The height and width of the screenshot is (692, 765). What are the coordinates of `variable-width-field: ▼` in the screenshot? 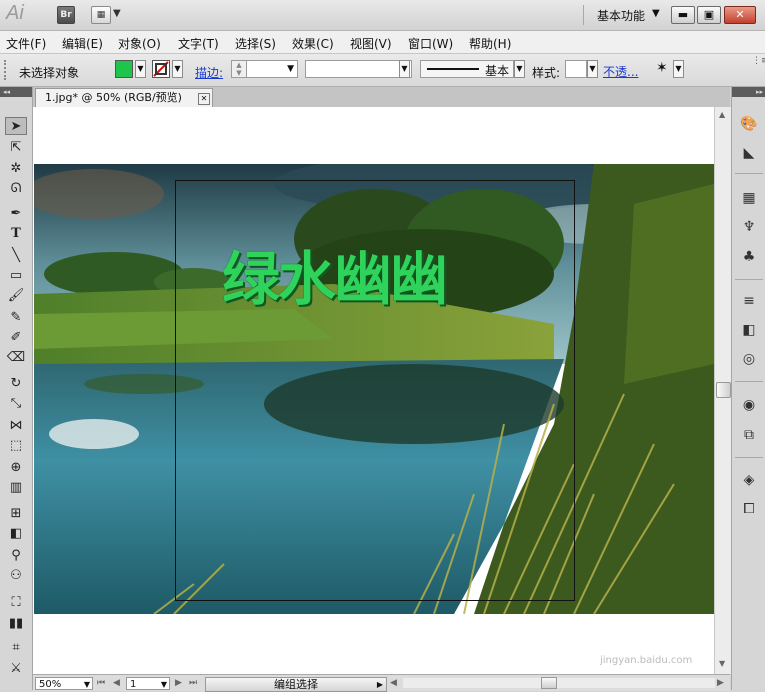 It's located at (358, 69).